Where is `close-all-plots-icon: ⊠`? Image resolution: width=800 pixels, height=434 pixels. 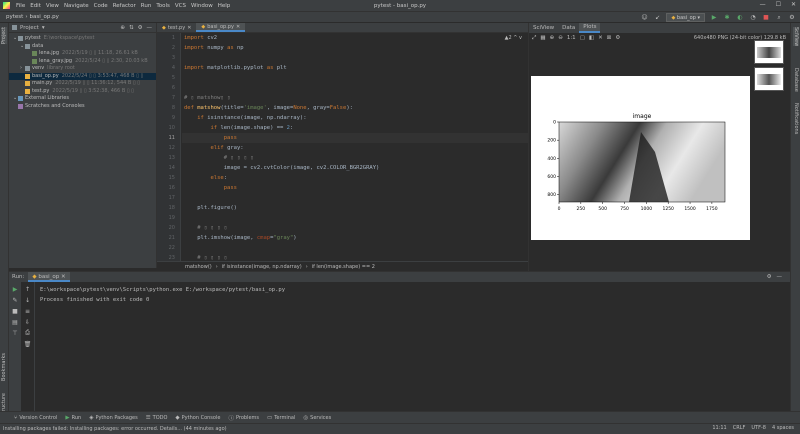
close-all-plots-icon: ⊠ is located at coordinates (609, 38).